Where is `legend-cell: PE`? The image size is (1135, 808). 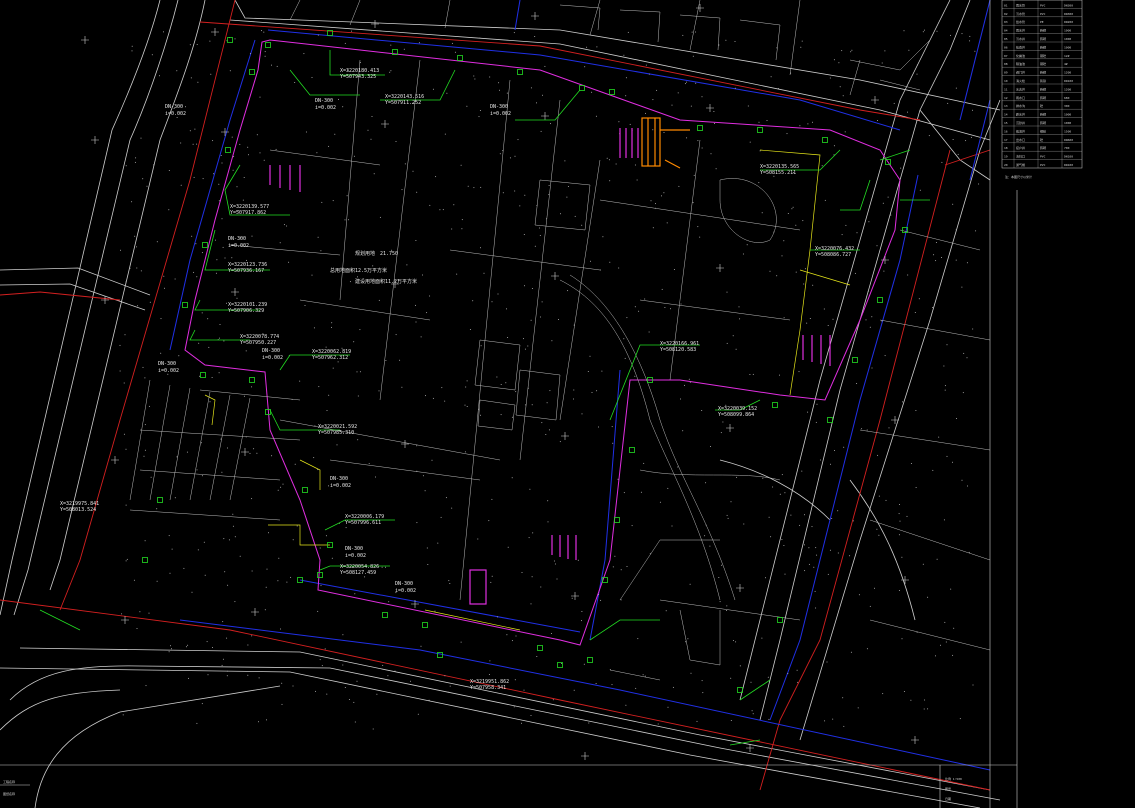
legend-cell: PE is located at coordinates (1042, 22).